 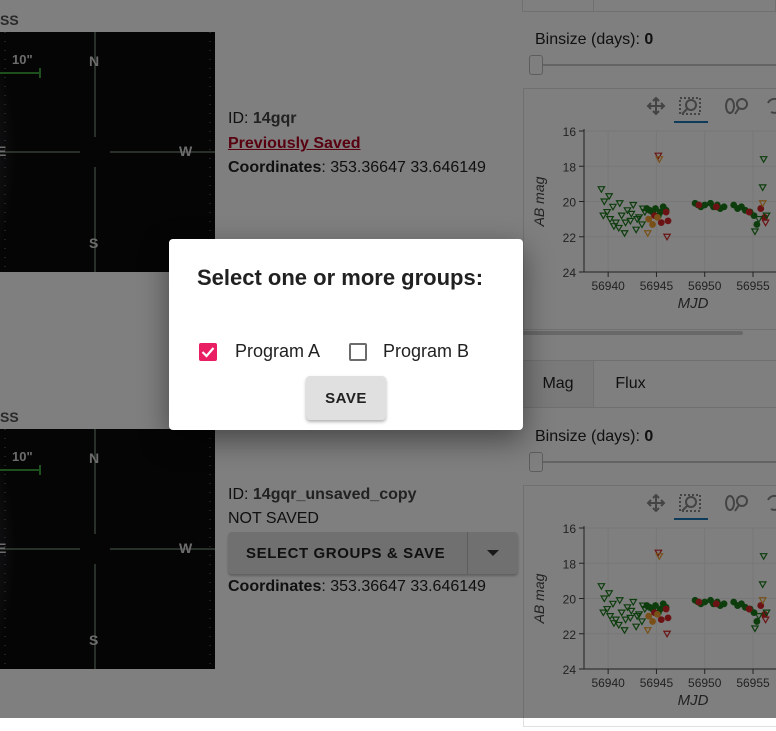 I want to click on checkmark-icon, so click(x=208, y=352).